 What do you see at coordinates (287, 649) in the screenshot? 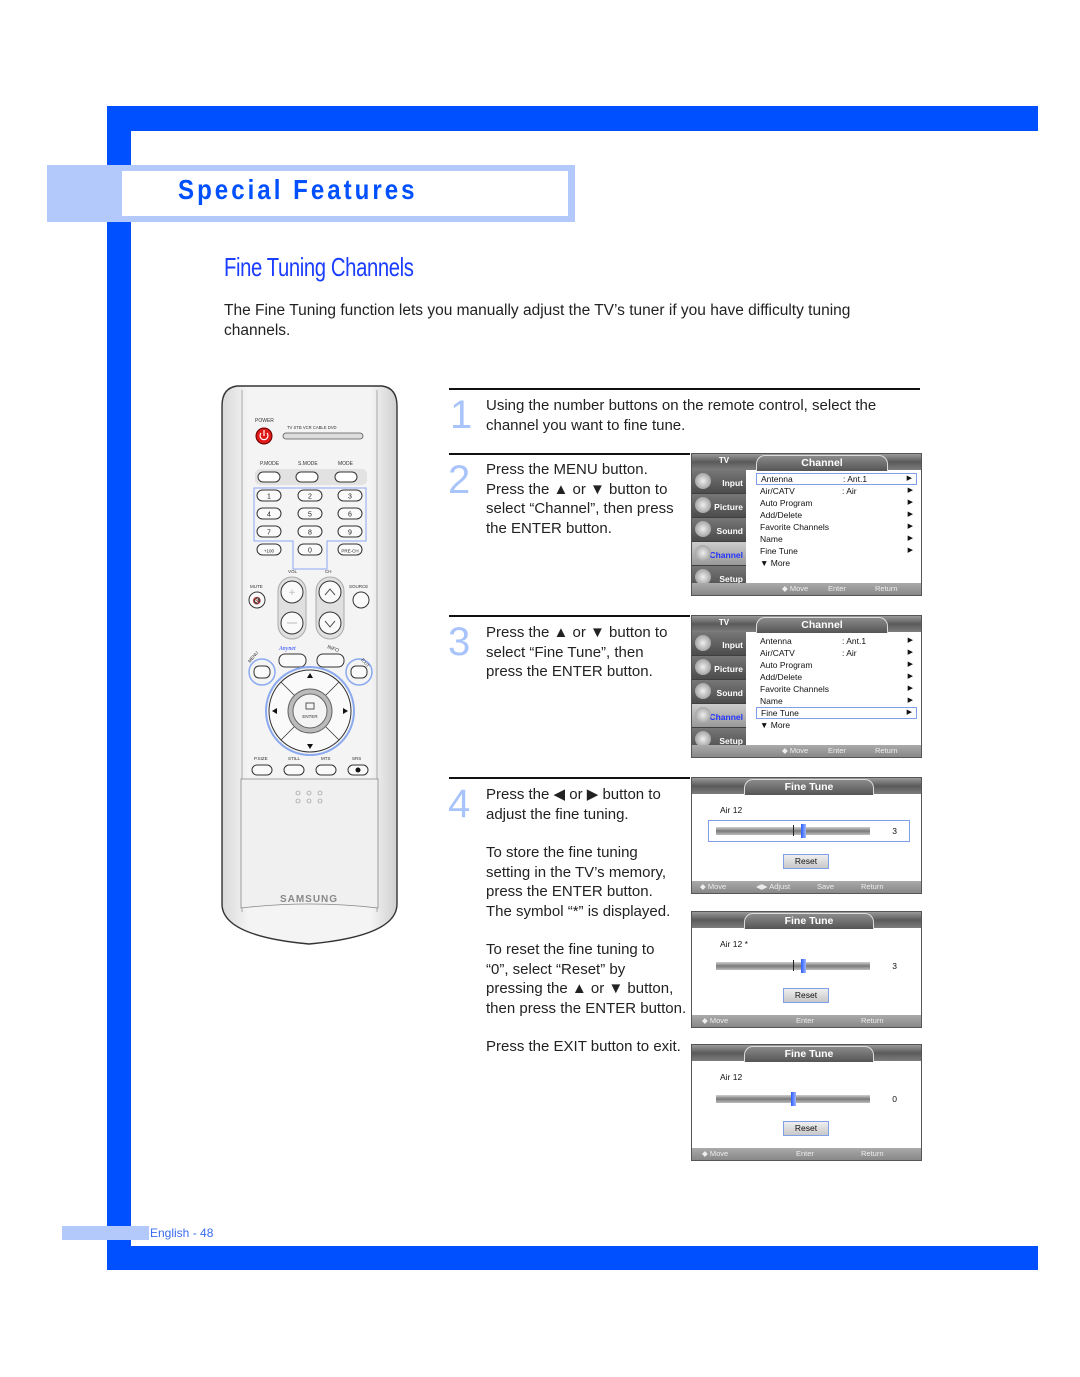
I see `anynet-label: Anynet` at bounding box center [287, 649].